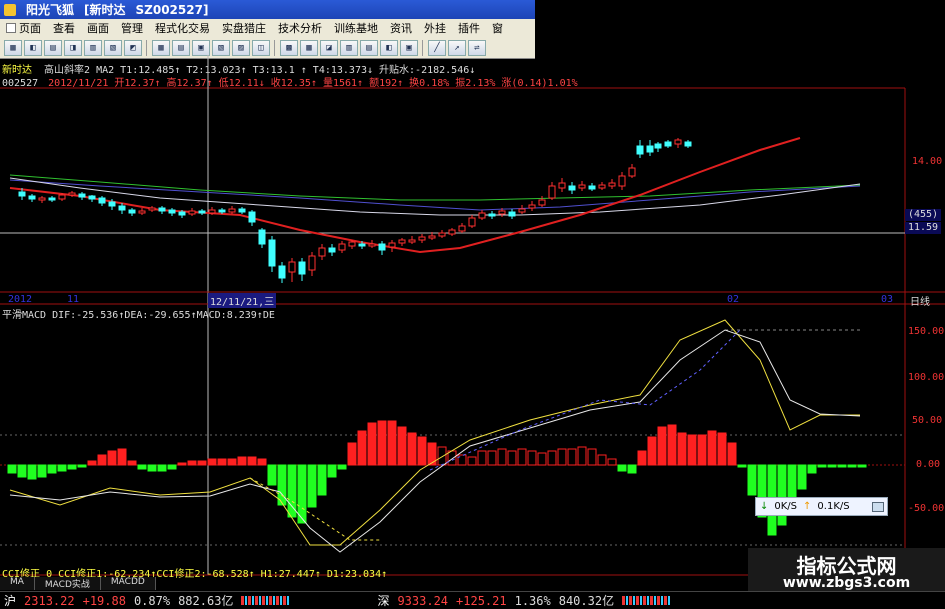  Describe the element at coordinates (17, 583) in the screenshot. I see `tab-ma: MA` at that location.